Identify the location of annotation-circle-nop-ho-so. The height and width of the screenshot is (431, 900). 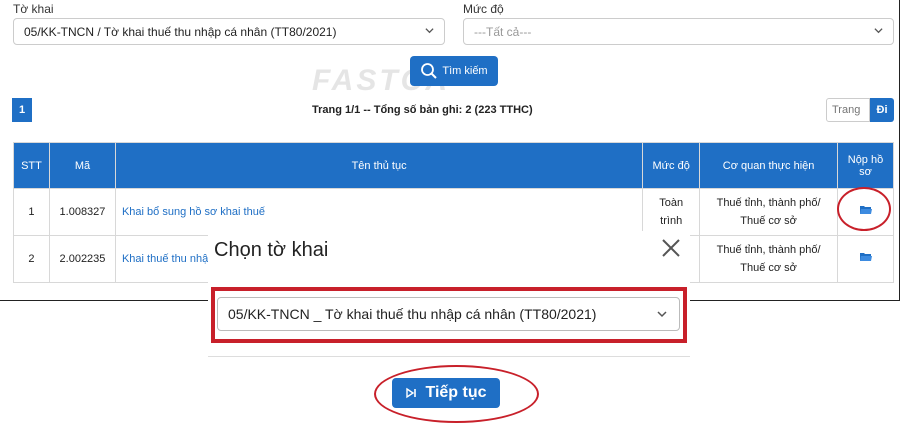
(864, 209).